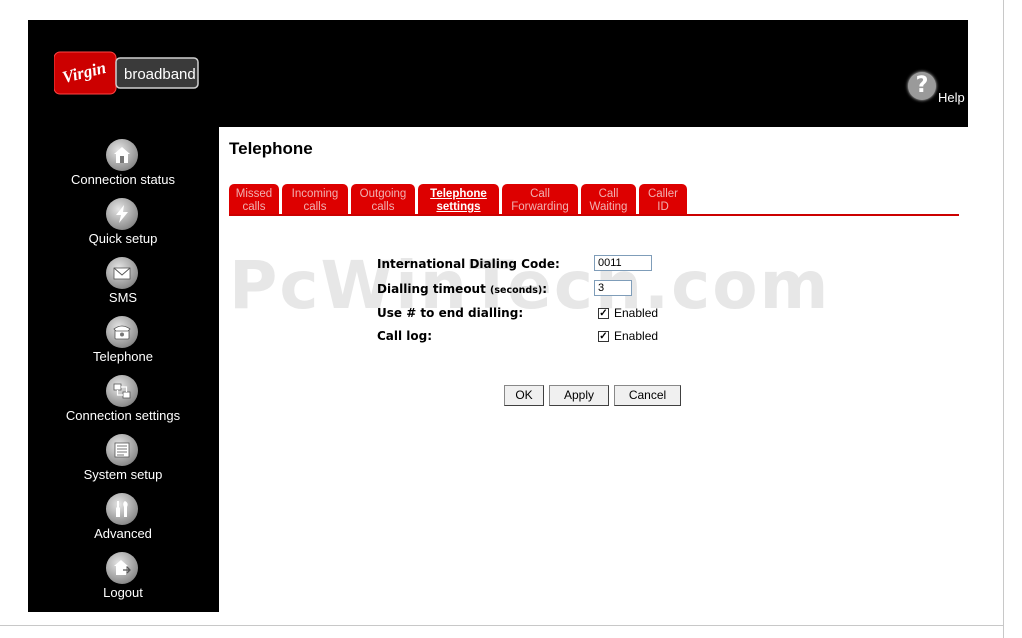  Describe the element at coordinates (123, 238) in the screenshot. I see `sidebar-item-label: Quick setup` at that location.